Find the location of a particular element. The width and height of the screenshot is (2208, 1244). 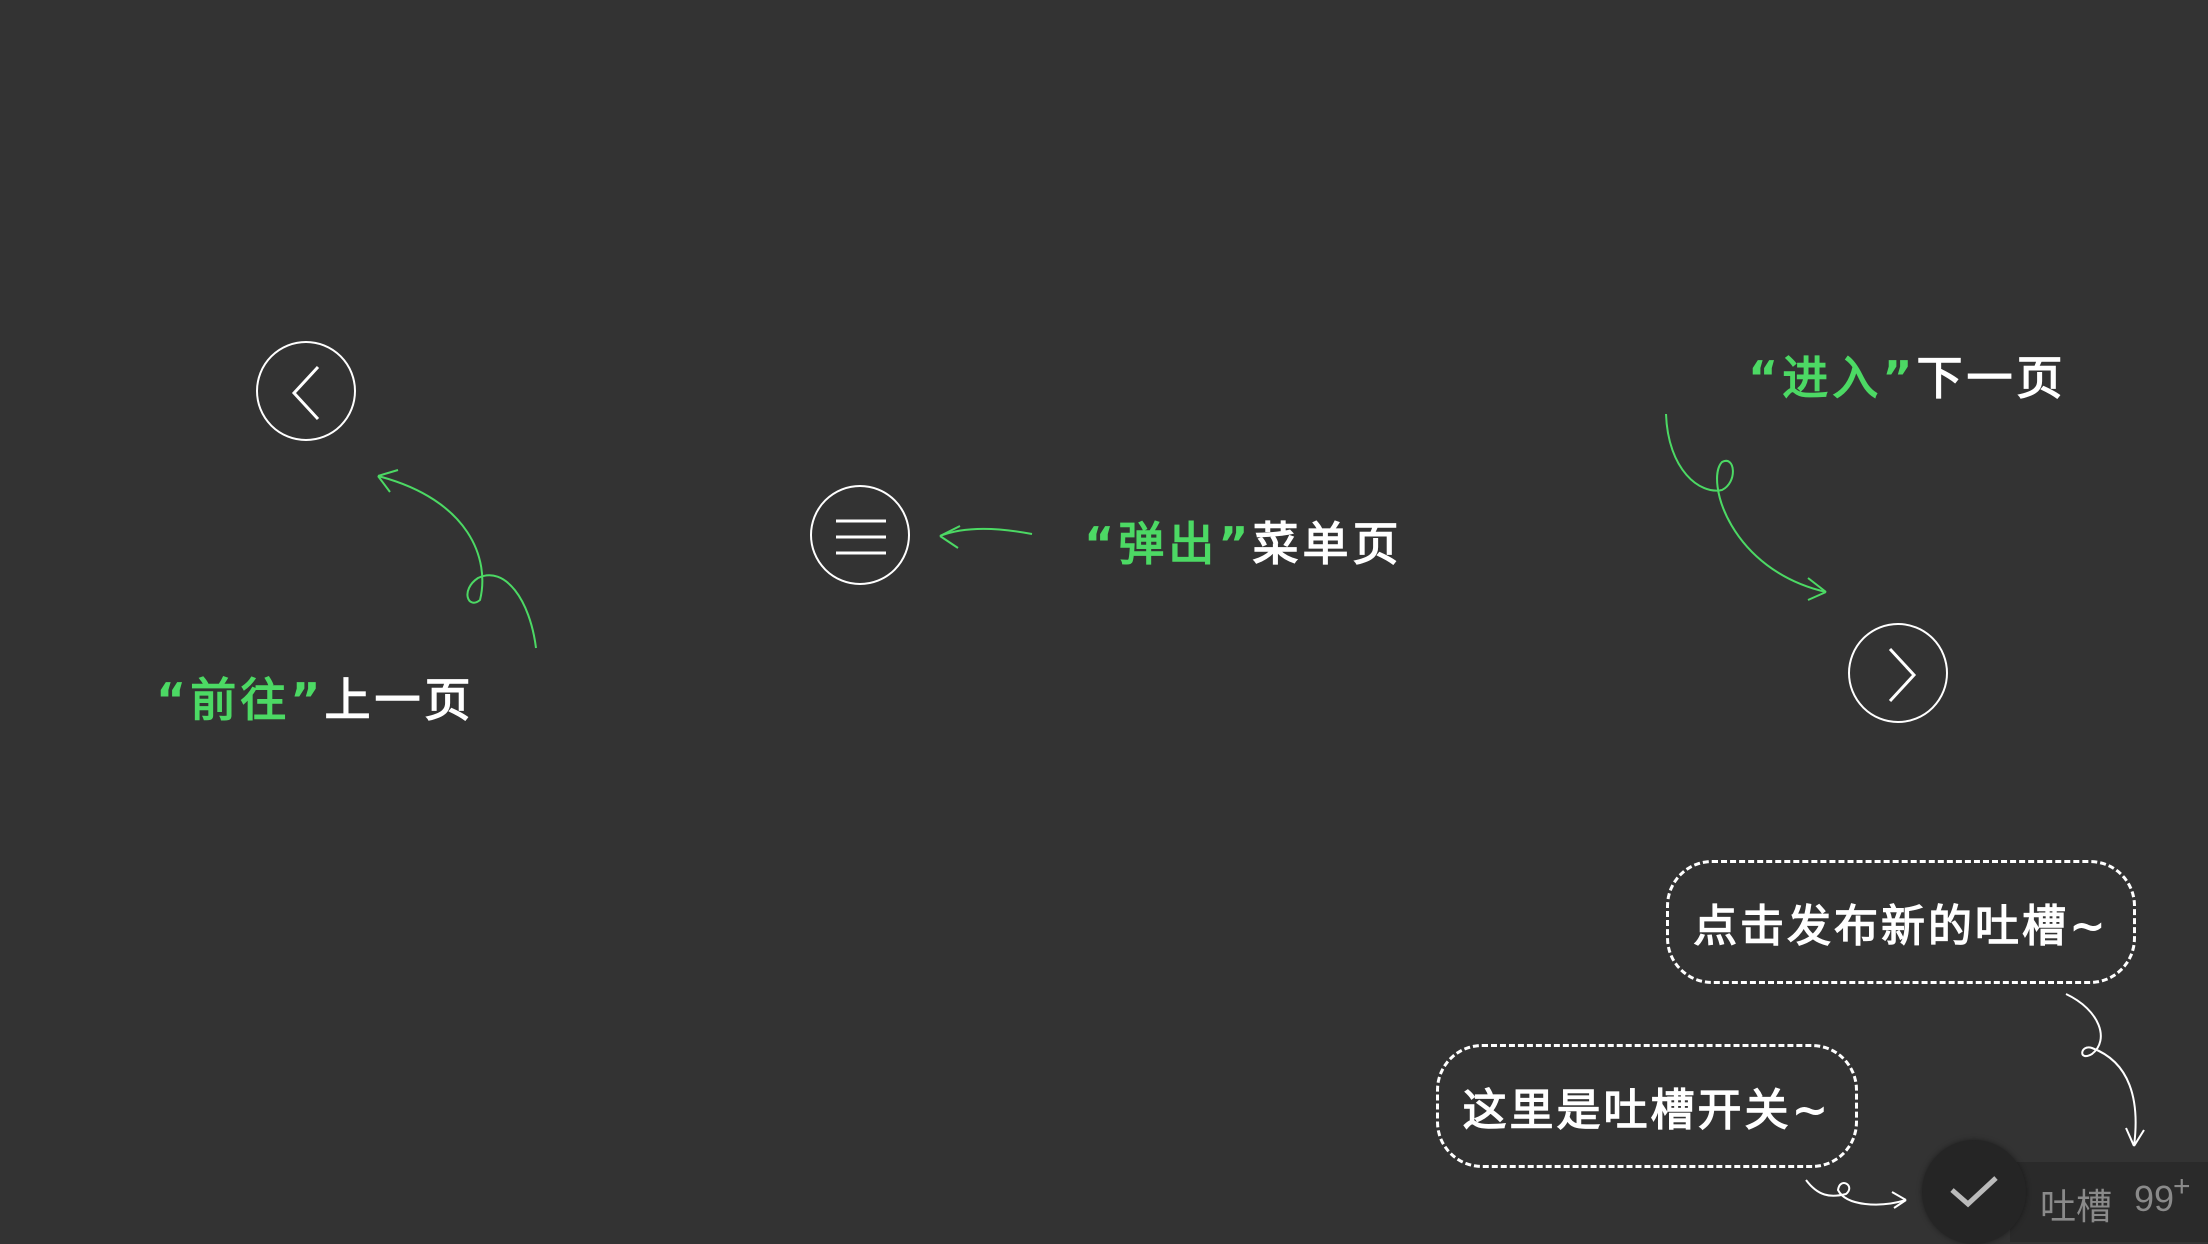

tucao-count-plus: + is located at coordinates (2182, 1186).